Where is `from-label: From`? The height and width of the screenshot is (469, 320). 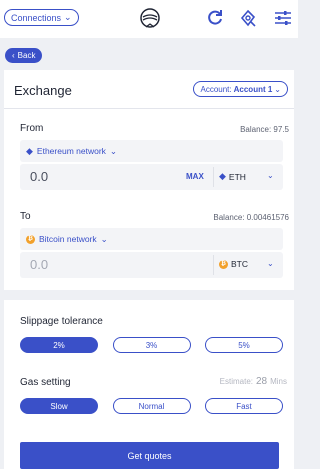
from-label: From is located at coordinates (32, 128).